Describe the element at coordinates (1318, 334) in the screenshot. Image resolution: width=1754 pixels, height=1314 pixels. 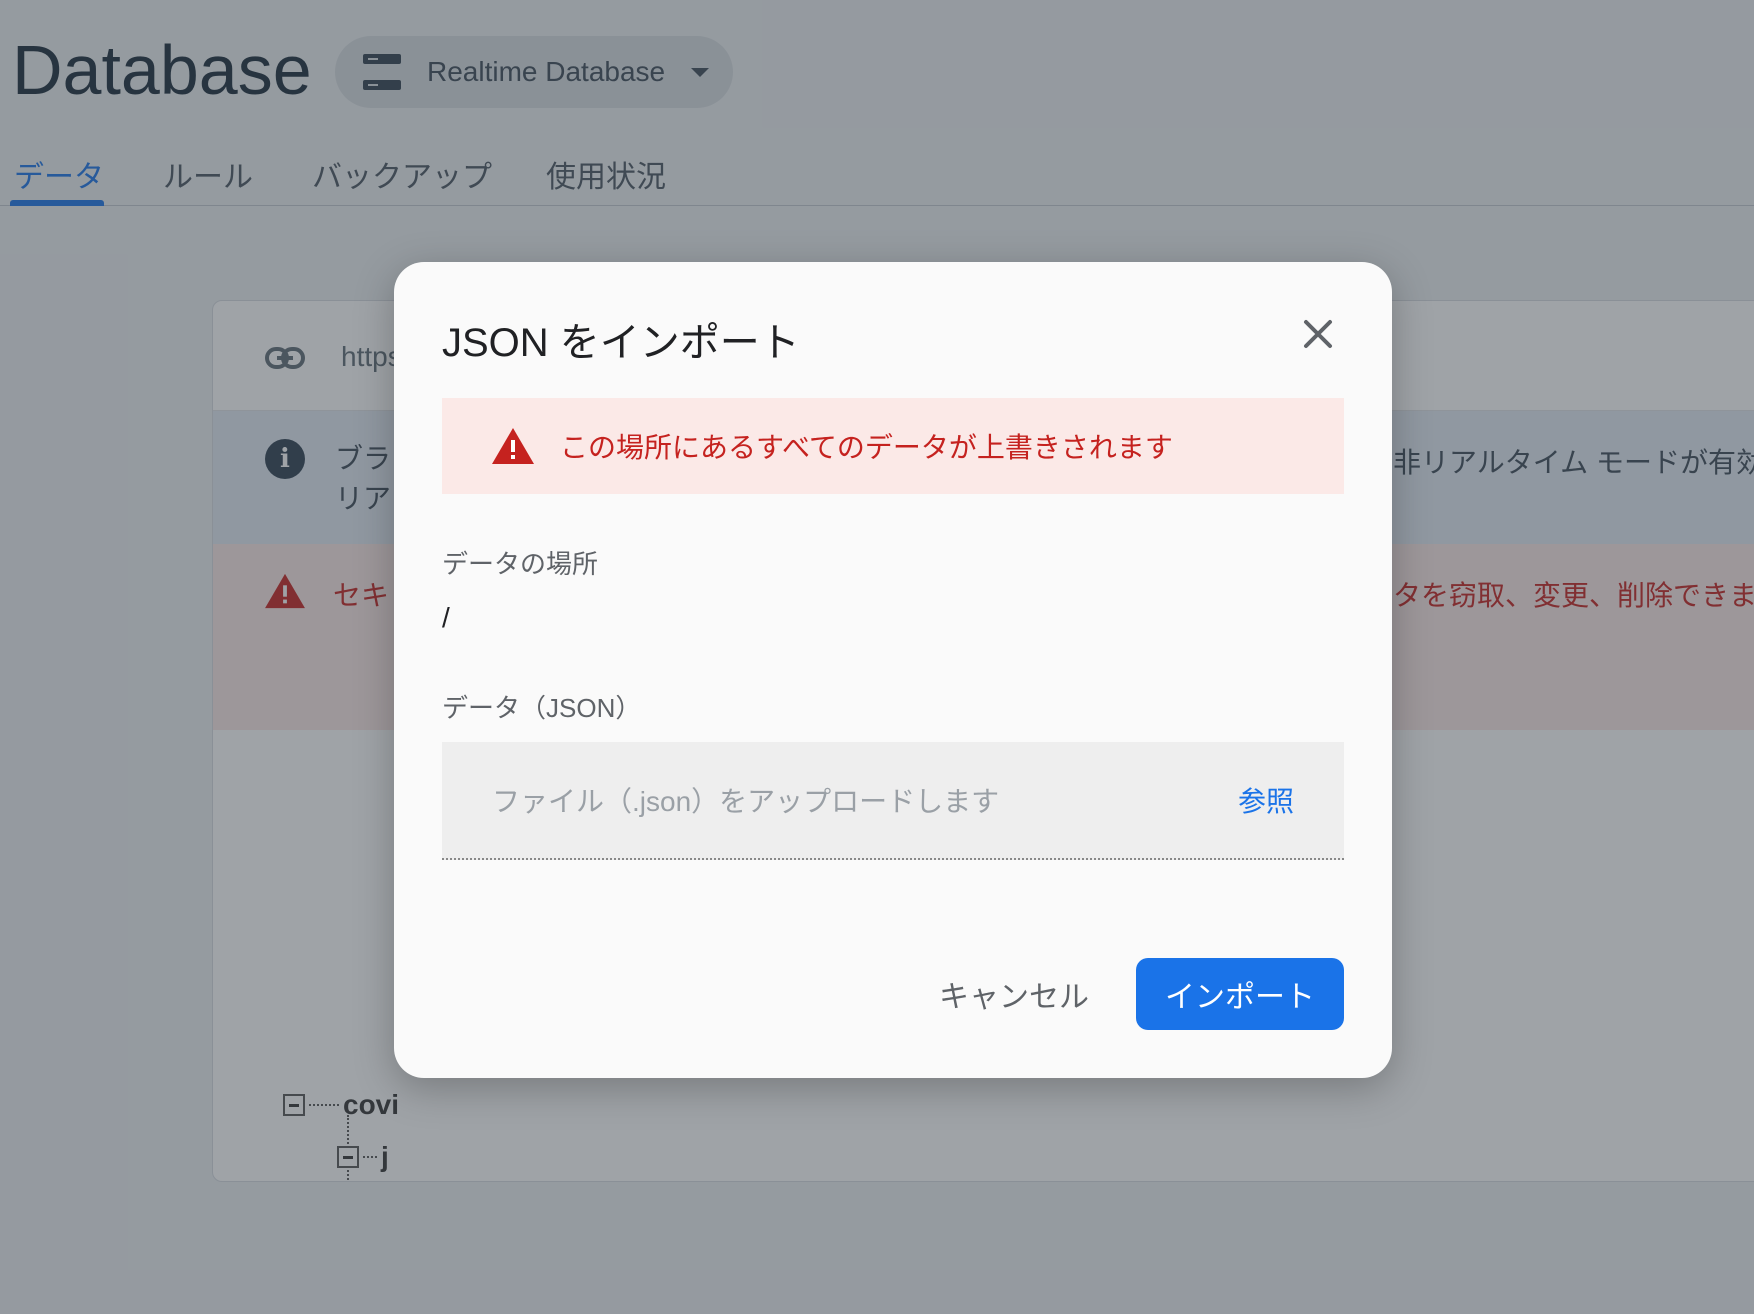
I see `close-icon` at that location.